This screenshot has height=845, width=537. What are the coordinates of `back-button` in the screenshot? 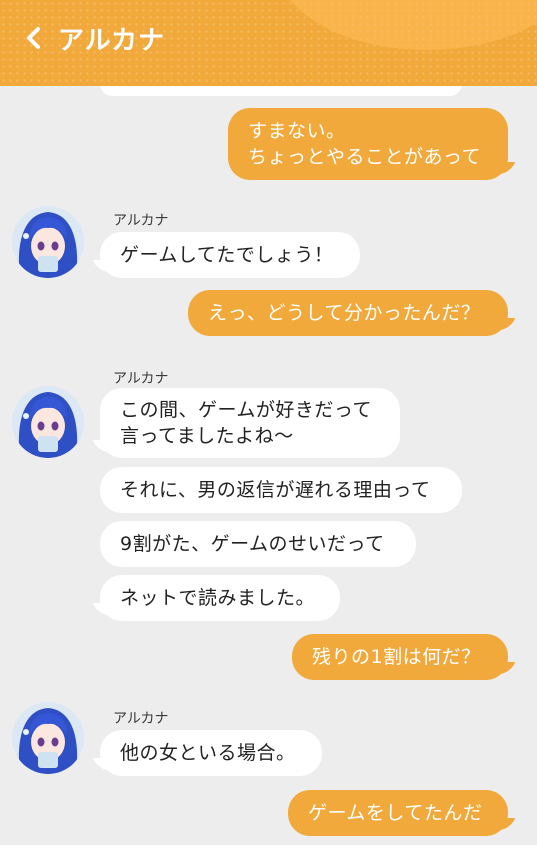 It's located at (36, 38).